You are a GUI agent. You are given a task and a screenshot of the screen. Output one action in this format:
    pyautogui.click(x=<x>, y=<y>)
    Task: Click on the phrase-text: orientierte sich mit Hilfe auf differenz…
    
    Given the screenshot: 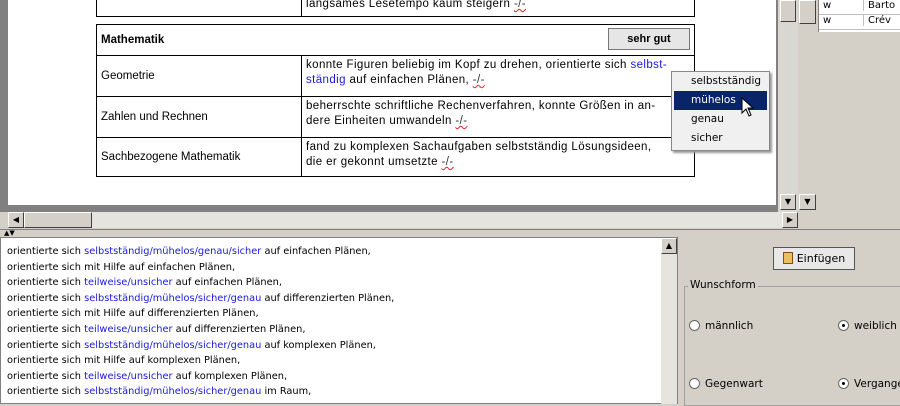 What is the action you would take?
    pyautogui.click(x=133, y=314)
    